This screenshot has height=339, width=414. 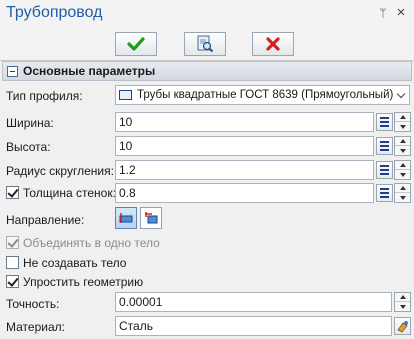 I want to click on cross-icon, so click(x=273, y=44).